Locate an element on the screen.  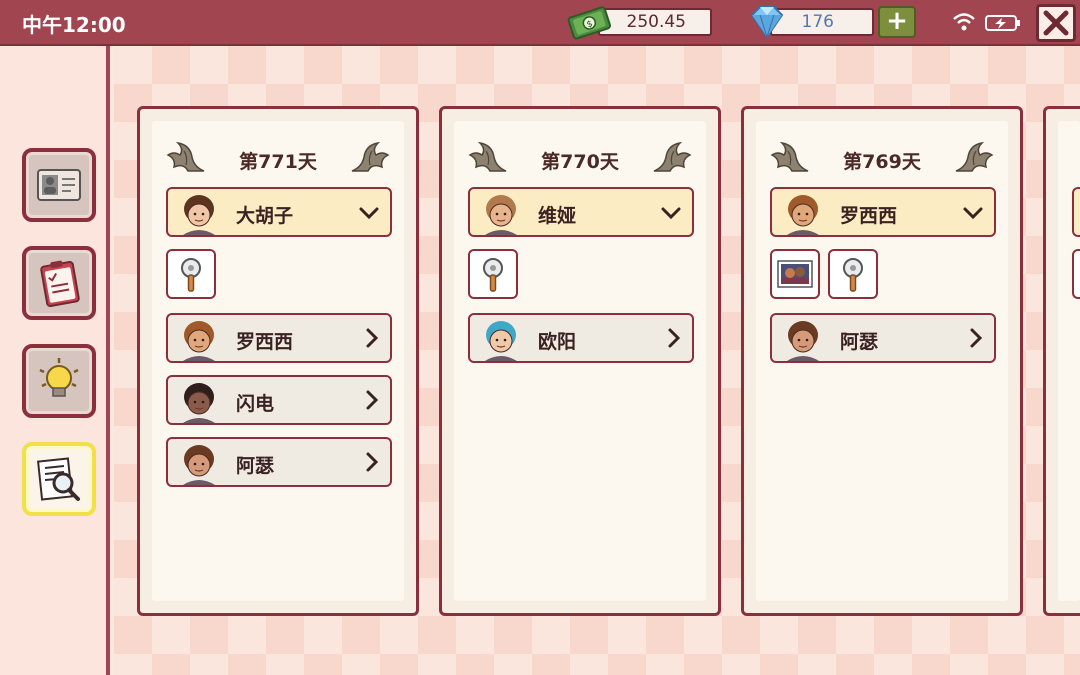
sidebar is located at coordinates (55, 360).